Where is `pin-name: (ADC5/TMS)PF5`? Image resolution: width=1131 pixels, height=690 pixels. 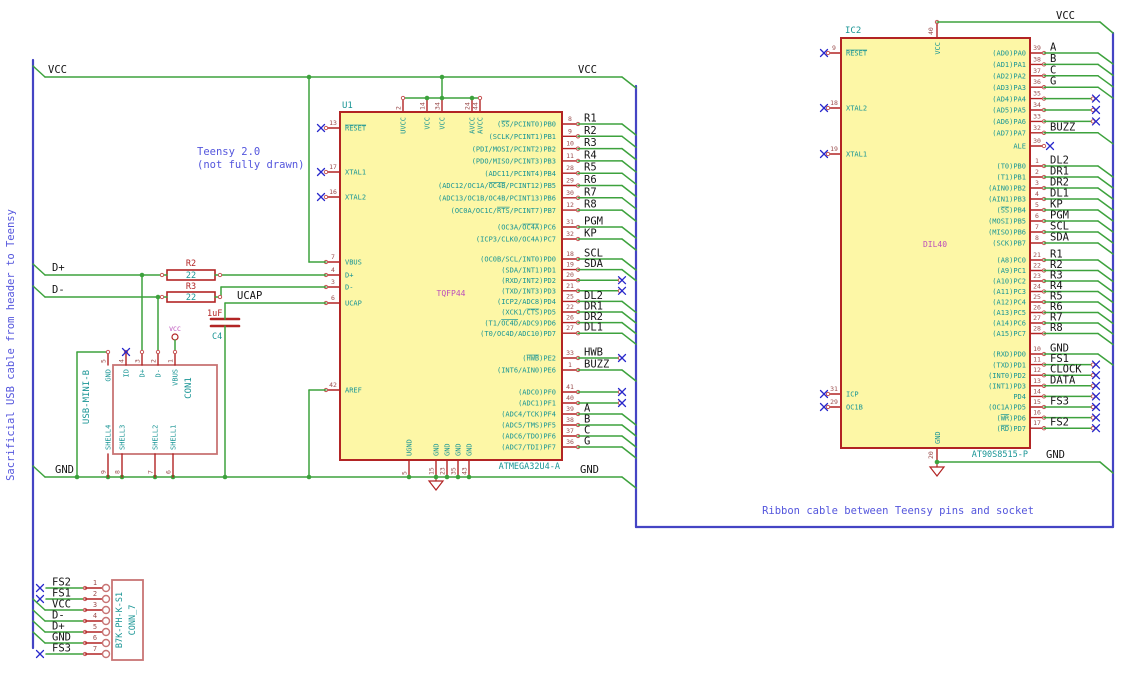 pin-name: (ADC5/TMS)PF5 is located at coordinates (528, 426).